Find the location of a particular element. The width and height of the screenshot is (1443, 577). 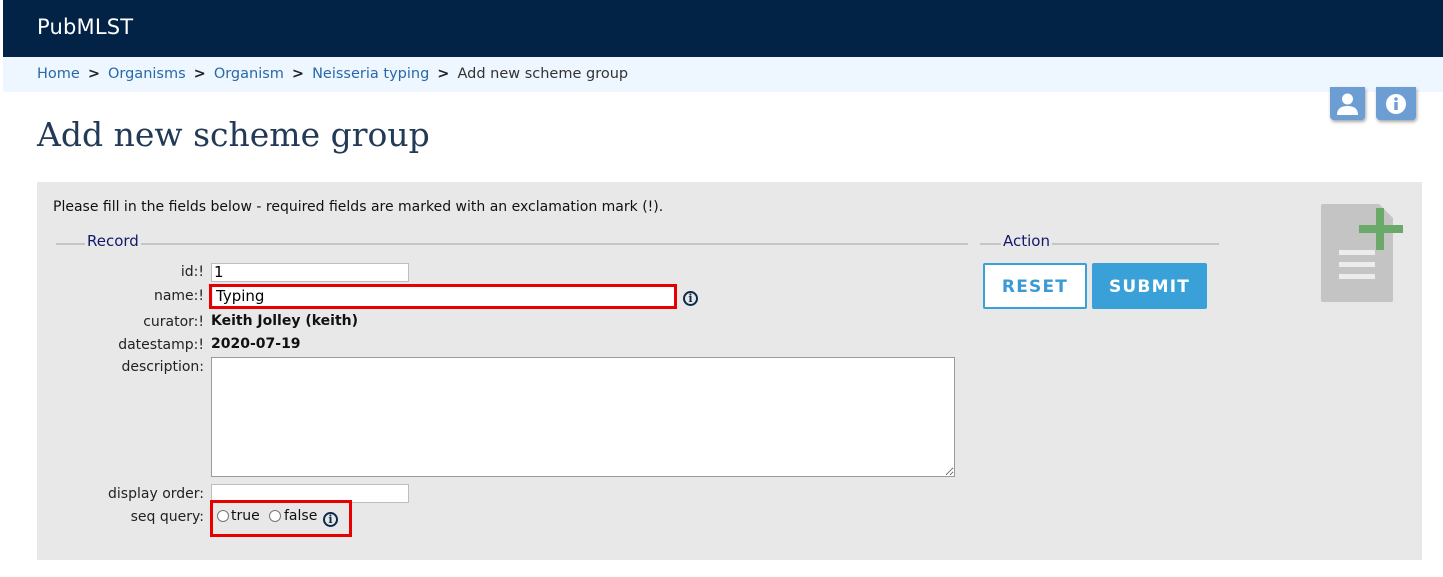

add-document-icon is located at coordinates (1362, 253).